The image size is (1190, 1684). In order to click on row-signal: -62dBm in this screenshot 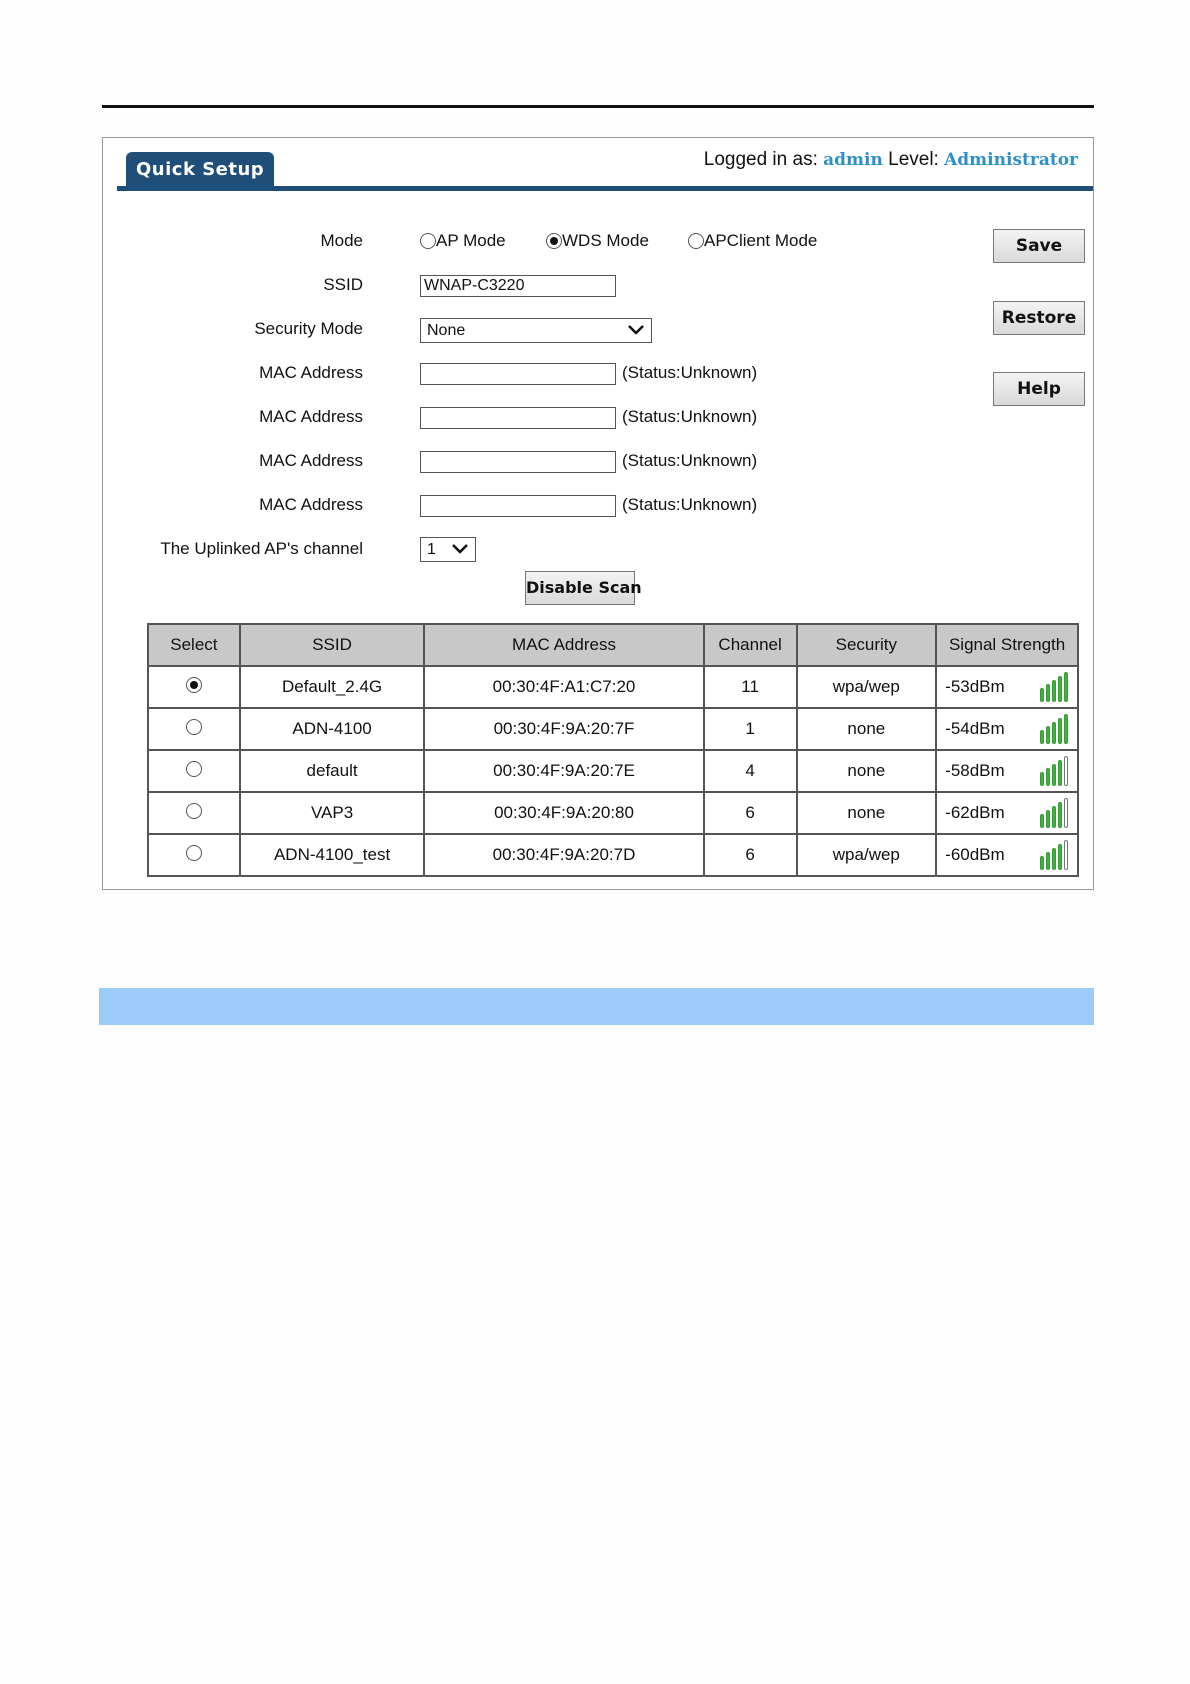, I will do `click(1007, 813)`.